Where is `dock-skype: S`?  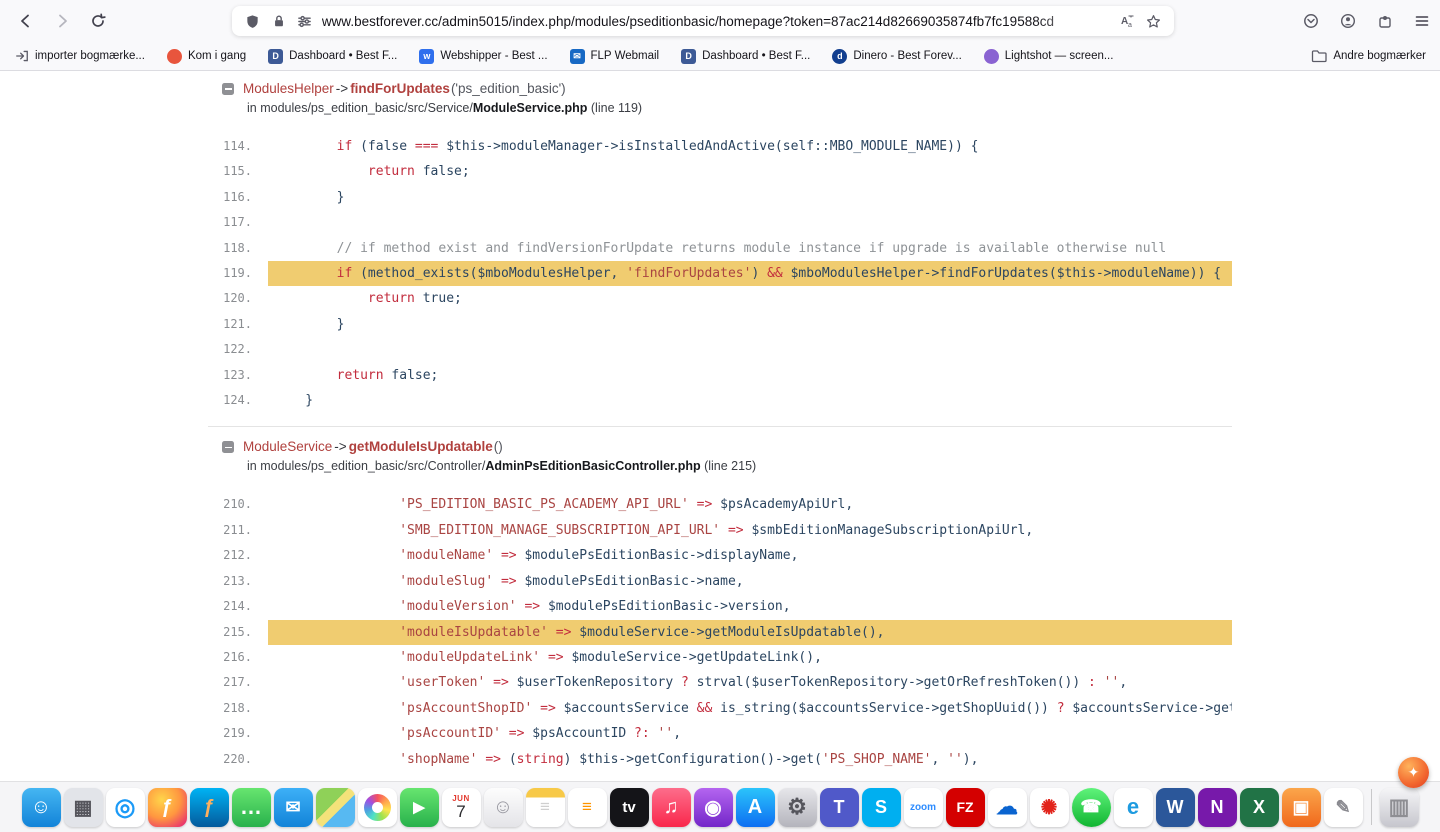 dock-skype: S is located at coordinates (881, 807).